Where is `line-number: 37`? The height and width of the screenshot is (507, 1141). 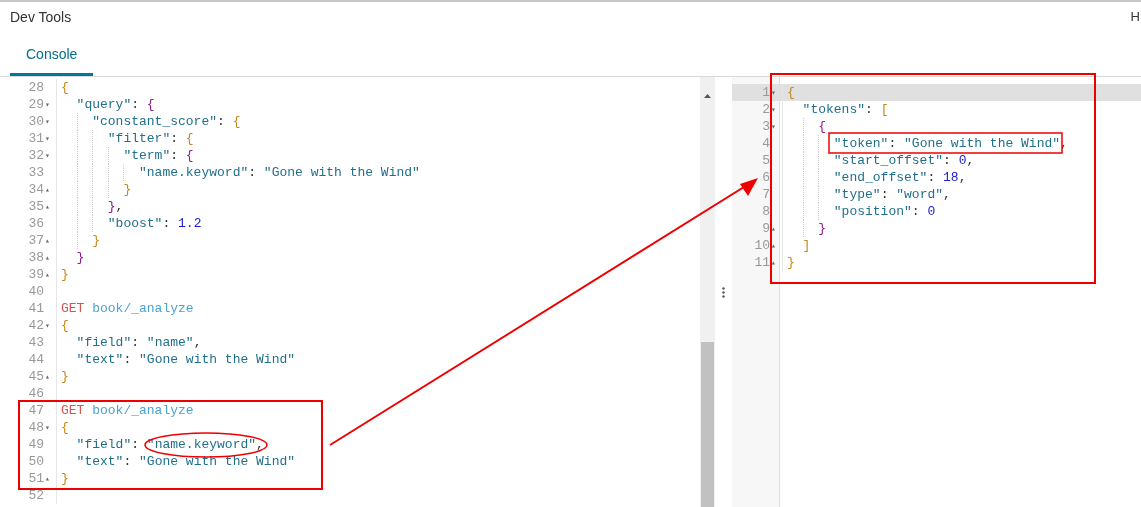 line-number: 37 is located at coordinates (36, 240).